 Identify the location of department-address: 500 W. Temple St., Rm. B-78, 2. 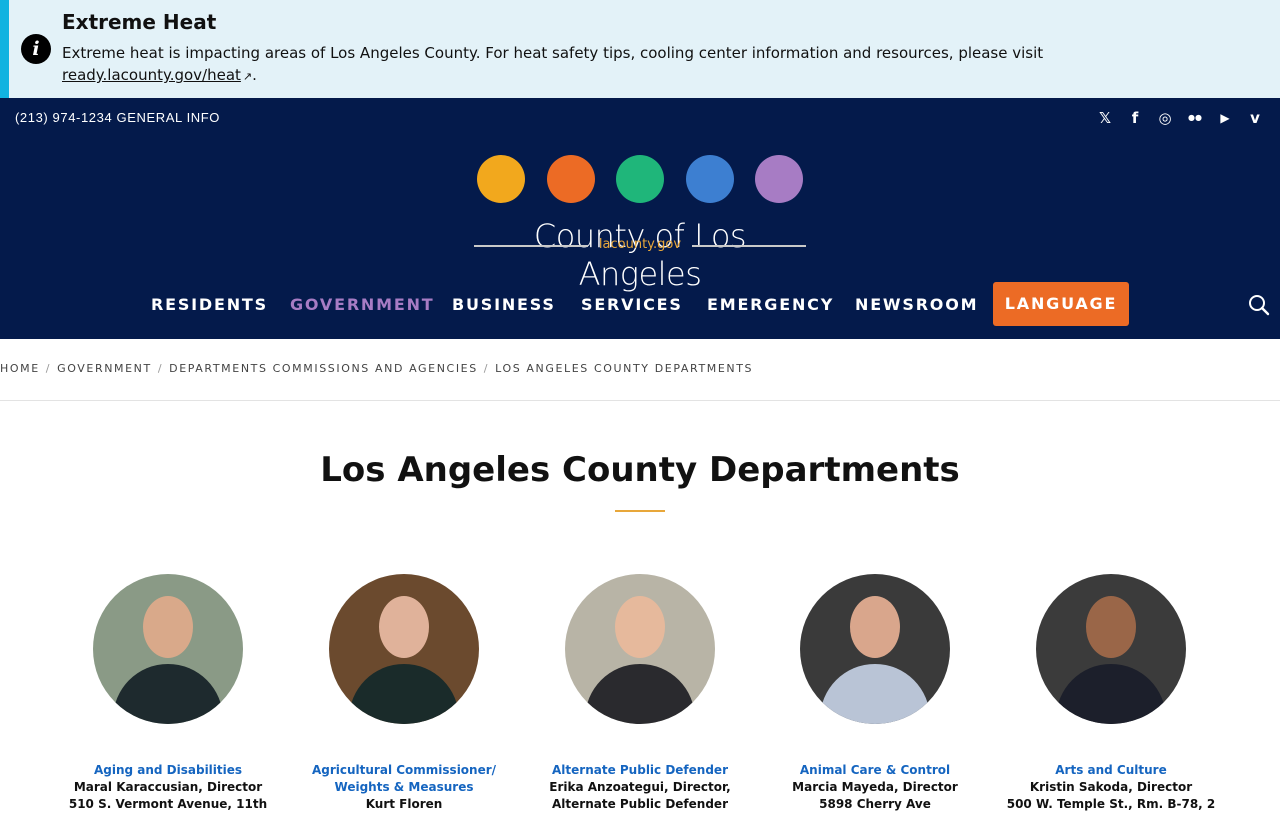
(1111, 804).